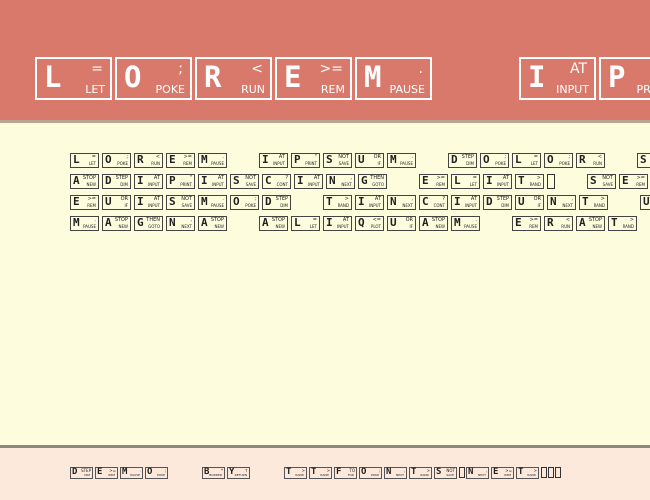 This screenshot has height=500, width=650. Describe the element at coordinates (350, 475) in the screenshot. I see `key-keyword: FOR` at that location.